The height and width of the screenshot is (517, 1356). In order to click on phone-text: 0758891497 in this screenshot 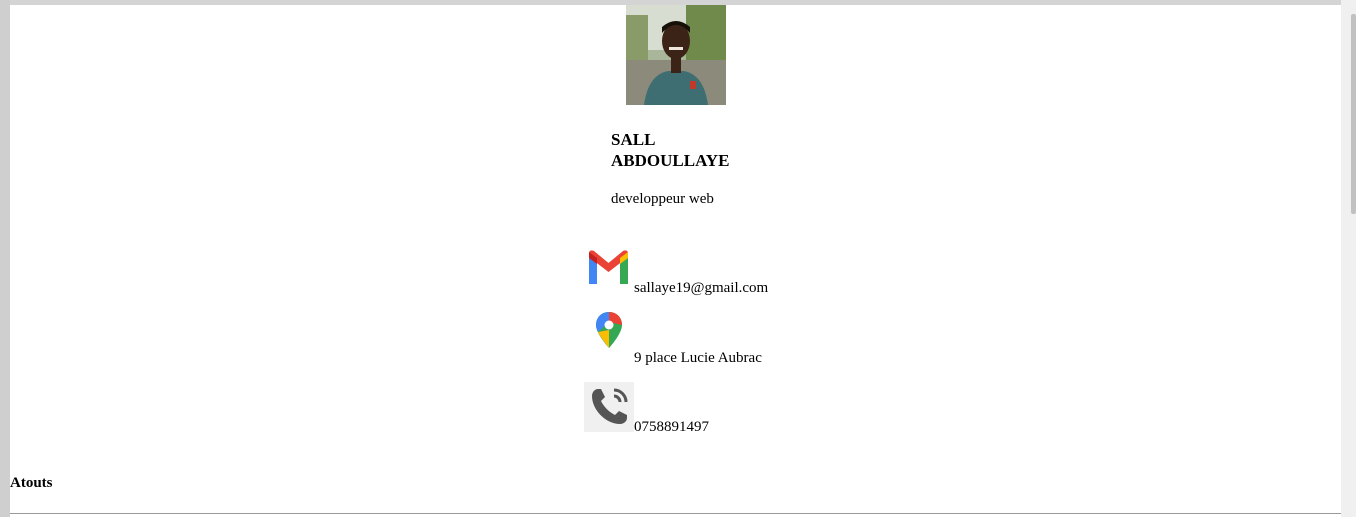, I will do `click(671, 427)`.